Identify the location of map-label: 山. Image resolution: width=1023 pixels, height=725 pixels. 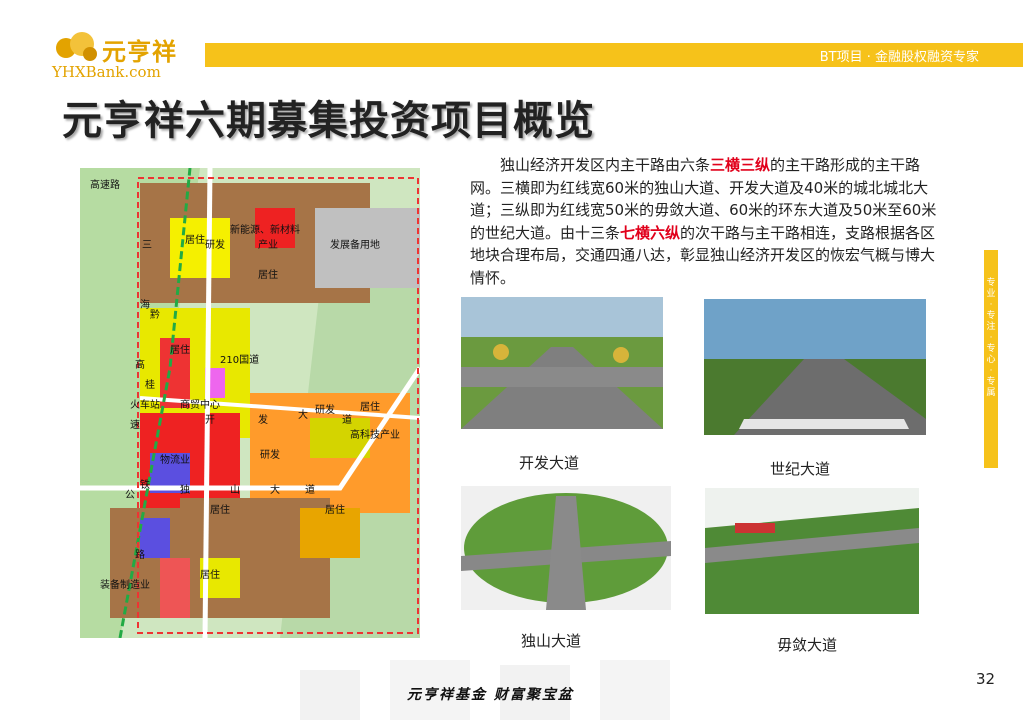
(235, 490).